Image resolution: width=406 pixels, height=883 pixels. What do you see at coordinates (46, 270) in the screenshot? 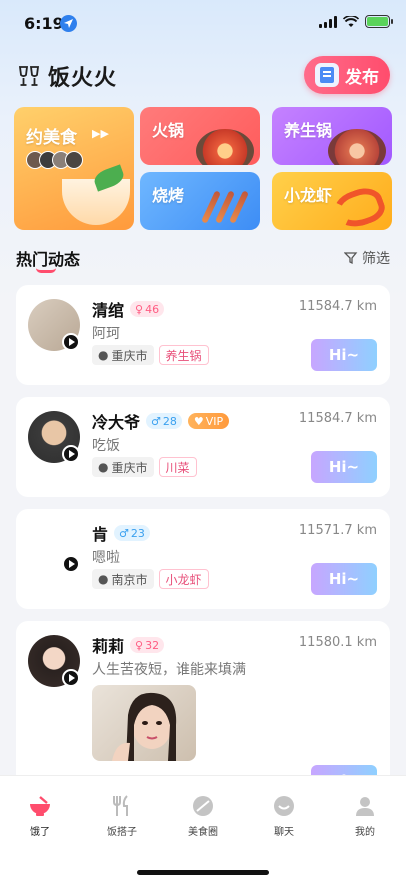
I see `section-underline` at bounding box center [46, 270].